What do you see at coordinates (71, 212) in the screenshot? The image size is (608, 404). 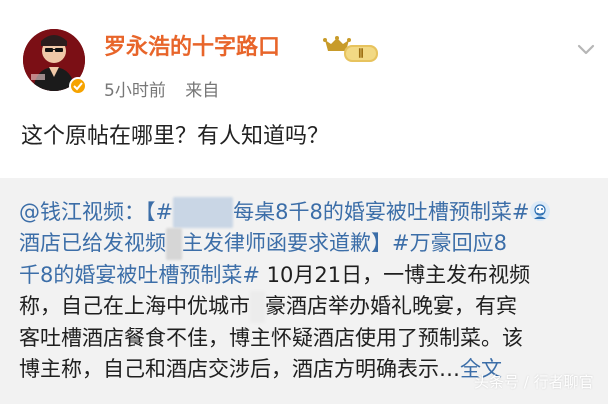 I see `mention-link: @钱江视频` at bounding box center [71, 212].